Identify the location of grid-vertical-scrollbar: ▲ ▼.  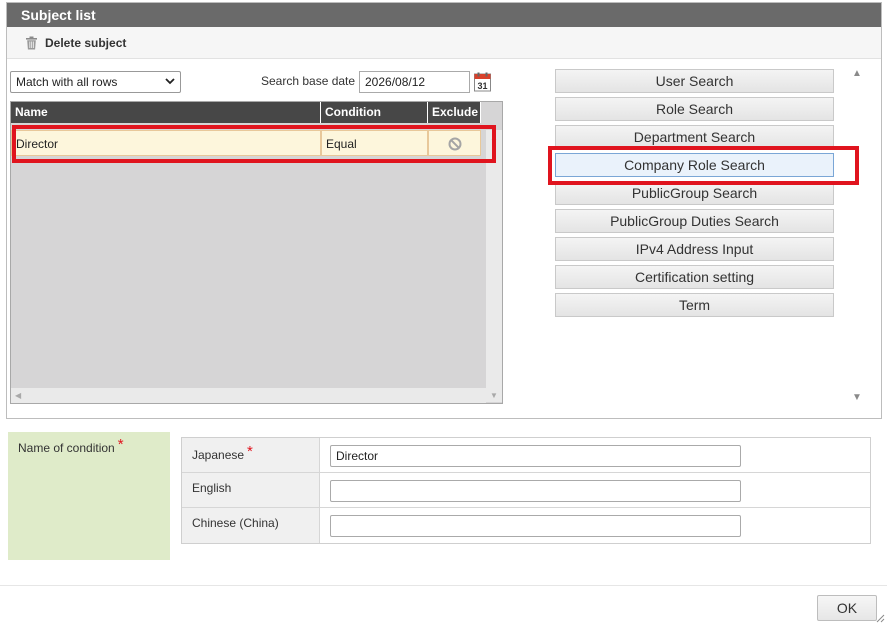
(494, 266).